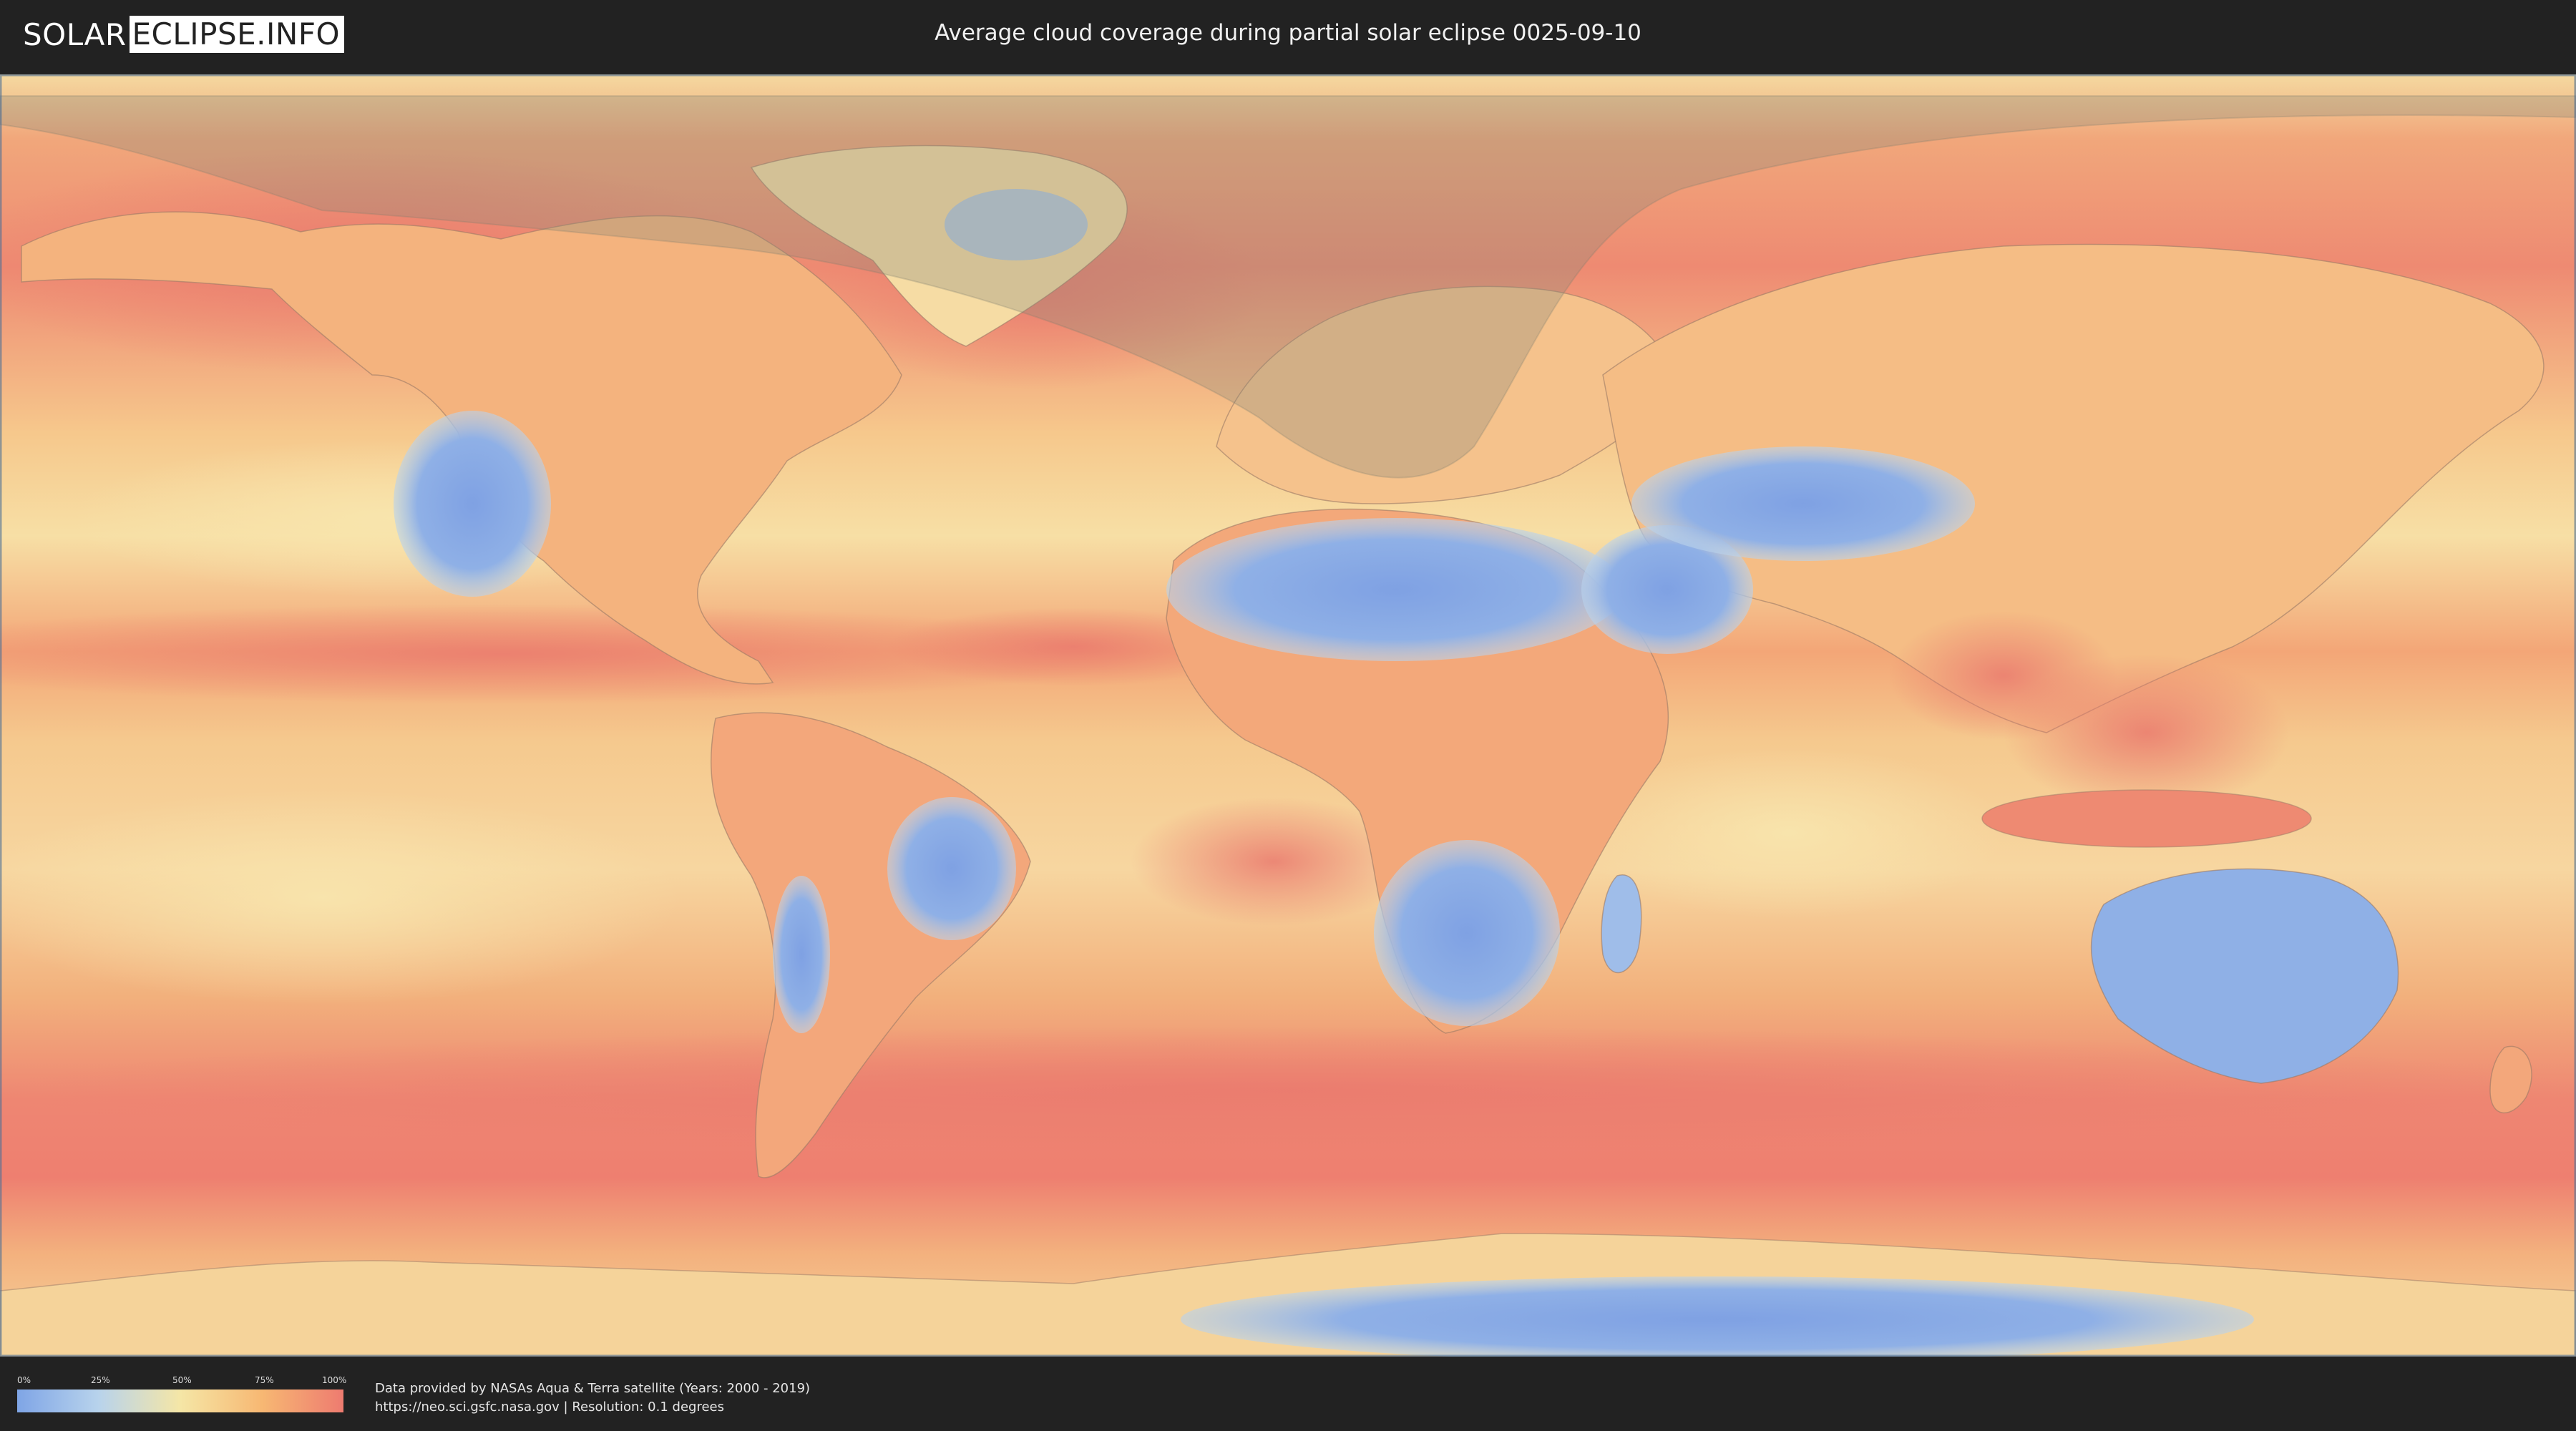 Image resolution: width=2576 pixels, height=1431 pixels. Describe the element at coordinates (2147, 732) in the screenshot. I see `cloudy-southeast-asia` at that location.